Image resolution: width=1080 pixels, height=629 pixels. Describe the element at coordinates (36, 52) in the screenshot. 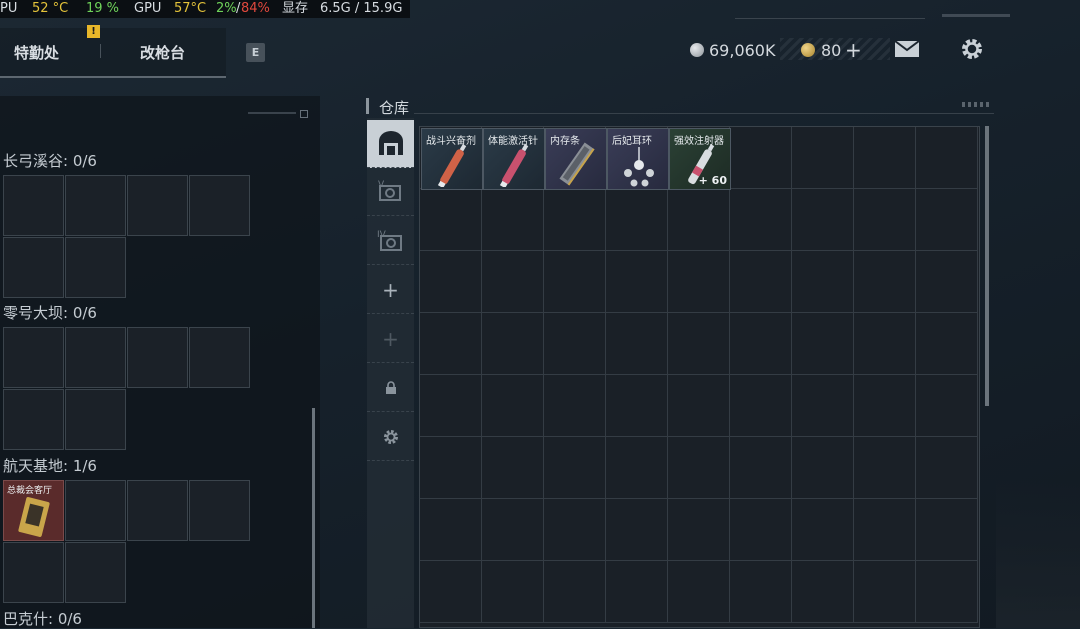

I see `tab-special-ops: 特勤处` at that location.